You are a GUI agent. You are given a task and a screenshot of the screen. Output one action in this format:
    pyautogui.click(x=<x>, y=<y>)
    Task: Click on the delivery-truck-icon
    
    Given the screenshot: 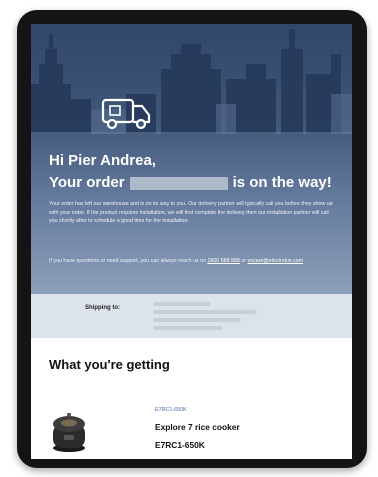 What is the action you would take?
    pyautogui.click(x=126, y=114)
    